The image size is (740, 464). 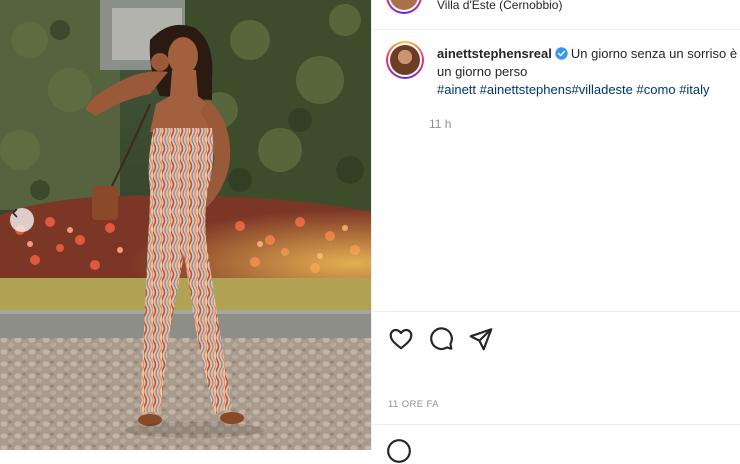 I want to click on caption-avatar, so click(x=405, y=60).